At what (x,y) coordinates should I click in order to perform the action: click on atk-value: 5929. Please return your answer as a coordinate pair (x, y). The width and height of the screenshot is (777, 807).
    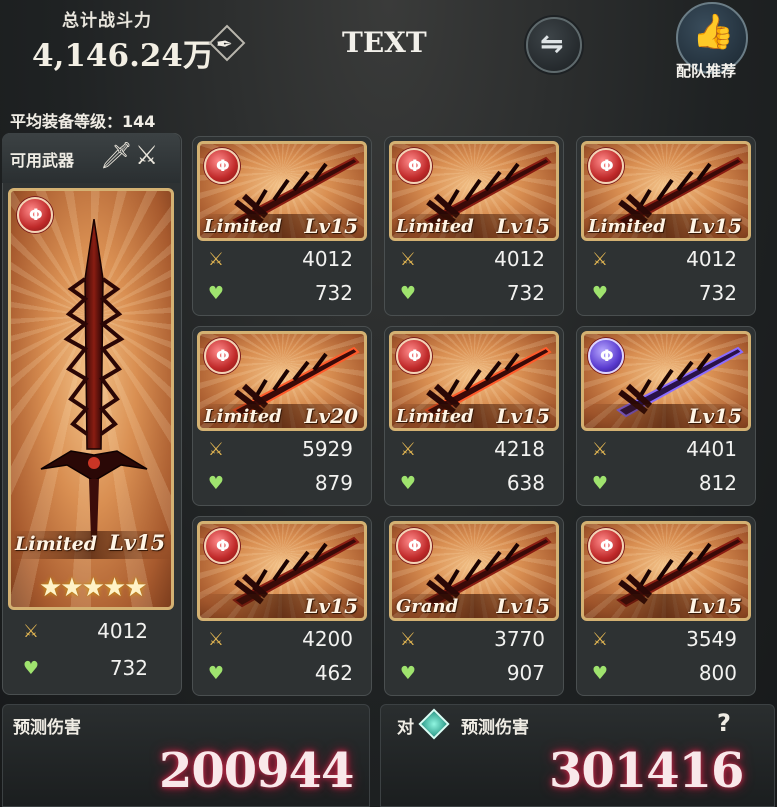
    Looking at the image, I should click on (327, 449).